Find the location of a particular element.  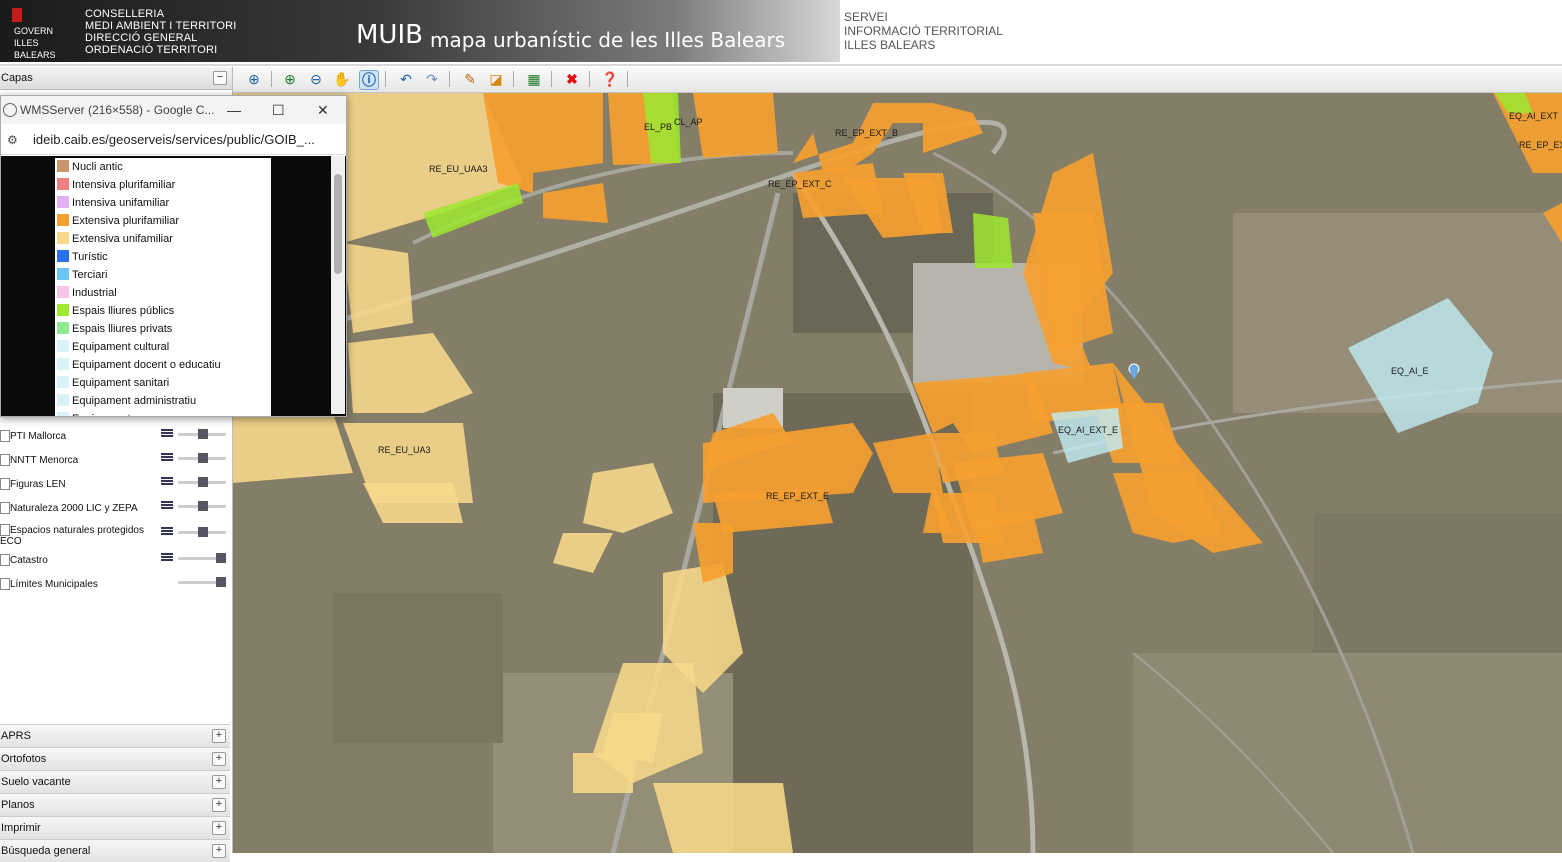

minimize-icon: — is located at coordinates (234, 110).